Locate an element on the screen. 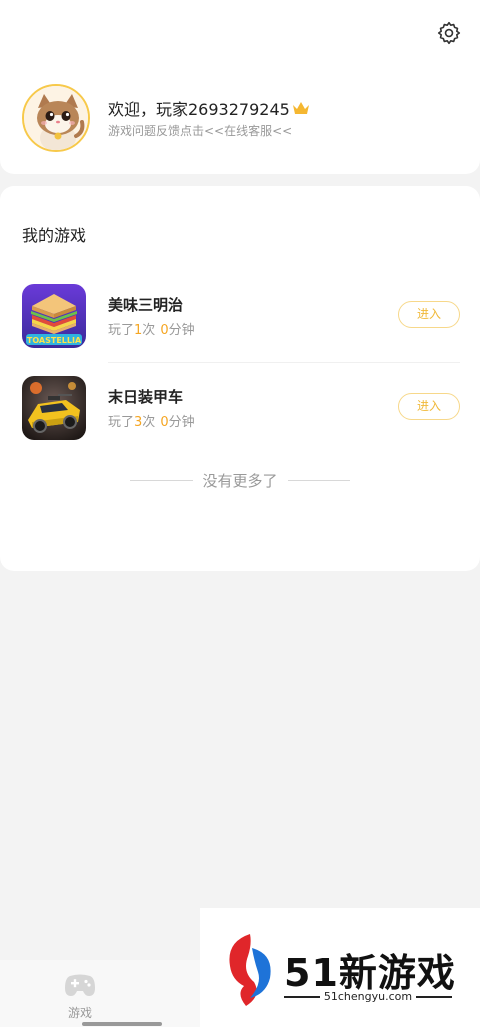 The width and height of the screenshot is (480, 1027). url-bar-right is located at coordinates (434, 996).